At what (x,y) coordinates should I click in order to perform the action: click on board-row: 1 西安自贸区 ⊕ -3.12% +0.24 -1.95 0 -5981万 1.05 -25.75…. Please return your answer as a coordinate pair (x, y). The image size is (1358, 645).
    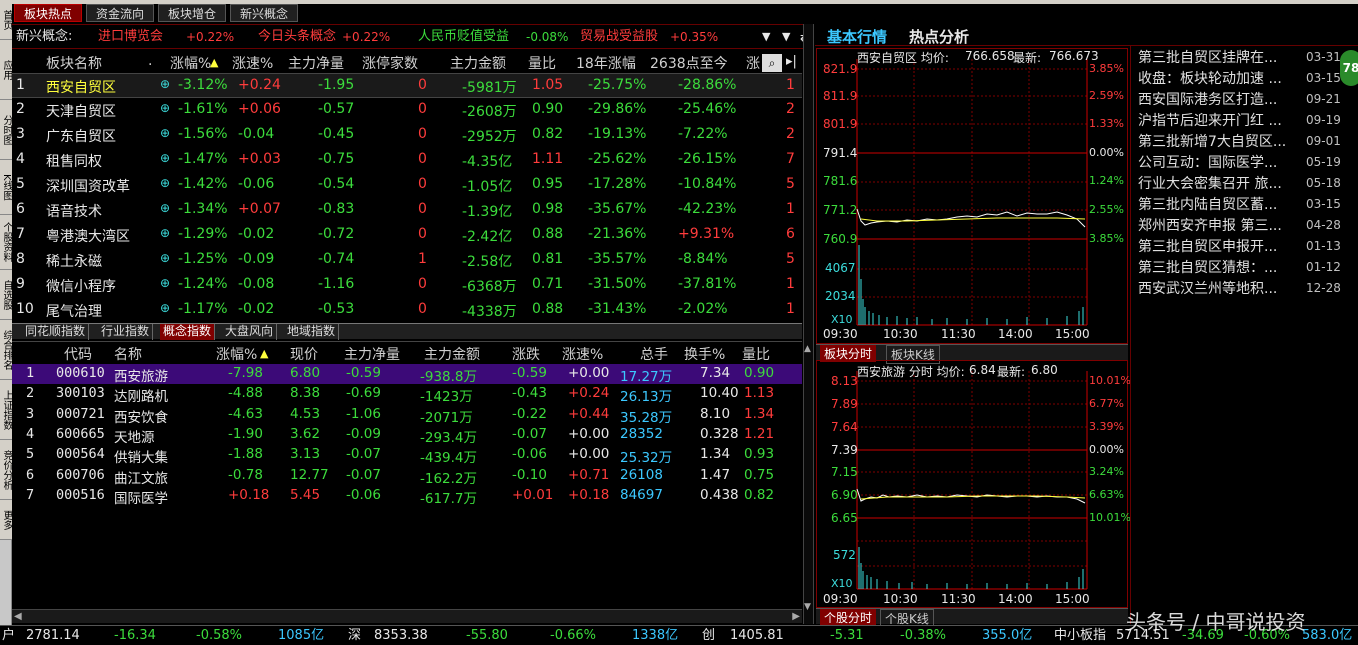
    Looking at the image, I should click on (407, 85).